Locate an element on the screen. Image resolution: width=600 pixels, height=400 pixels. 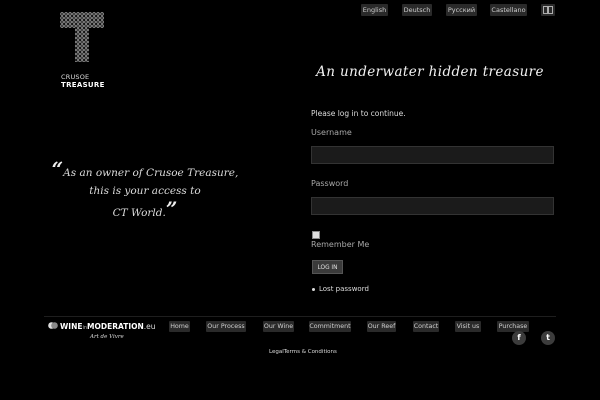
password-label: Password is located at coordinates (330, 183).